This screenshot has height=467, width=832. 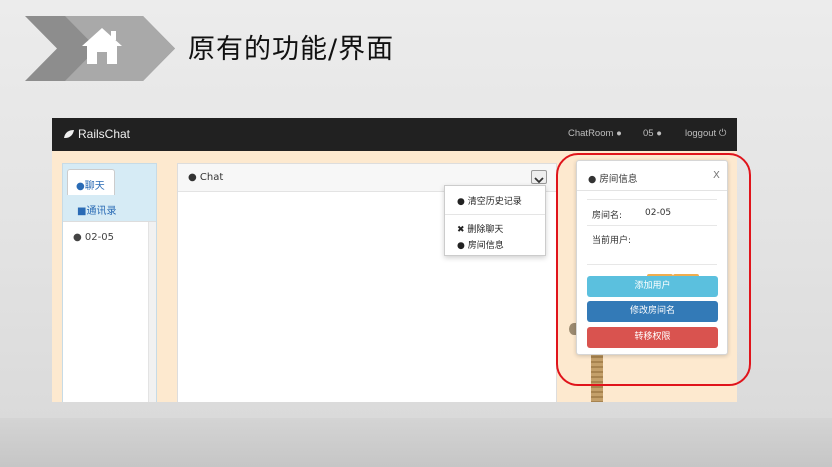 I want to click on nav-logout-label: loggout, so click(x=701, y=133).